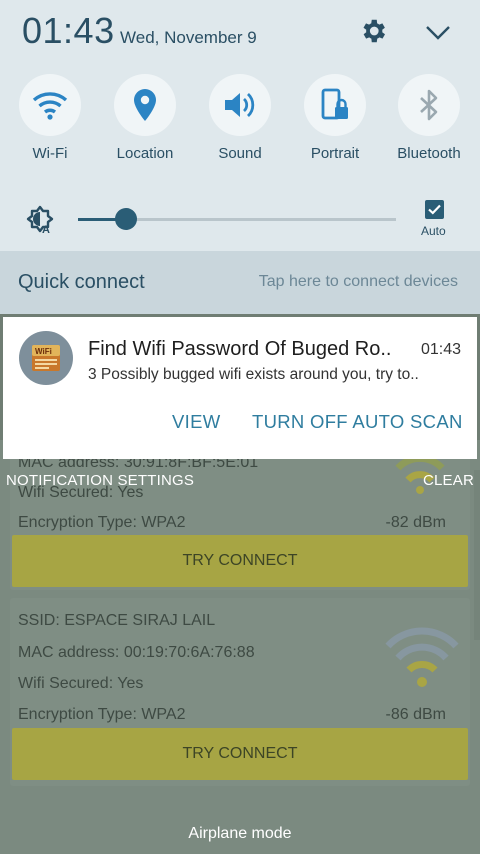  I want to click on qs-portrait-label: Portrait, so click(335, 153).